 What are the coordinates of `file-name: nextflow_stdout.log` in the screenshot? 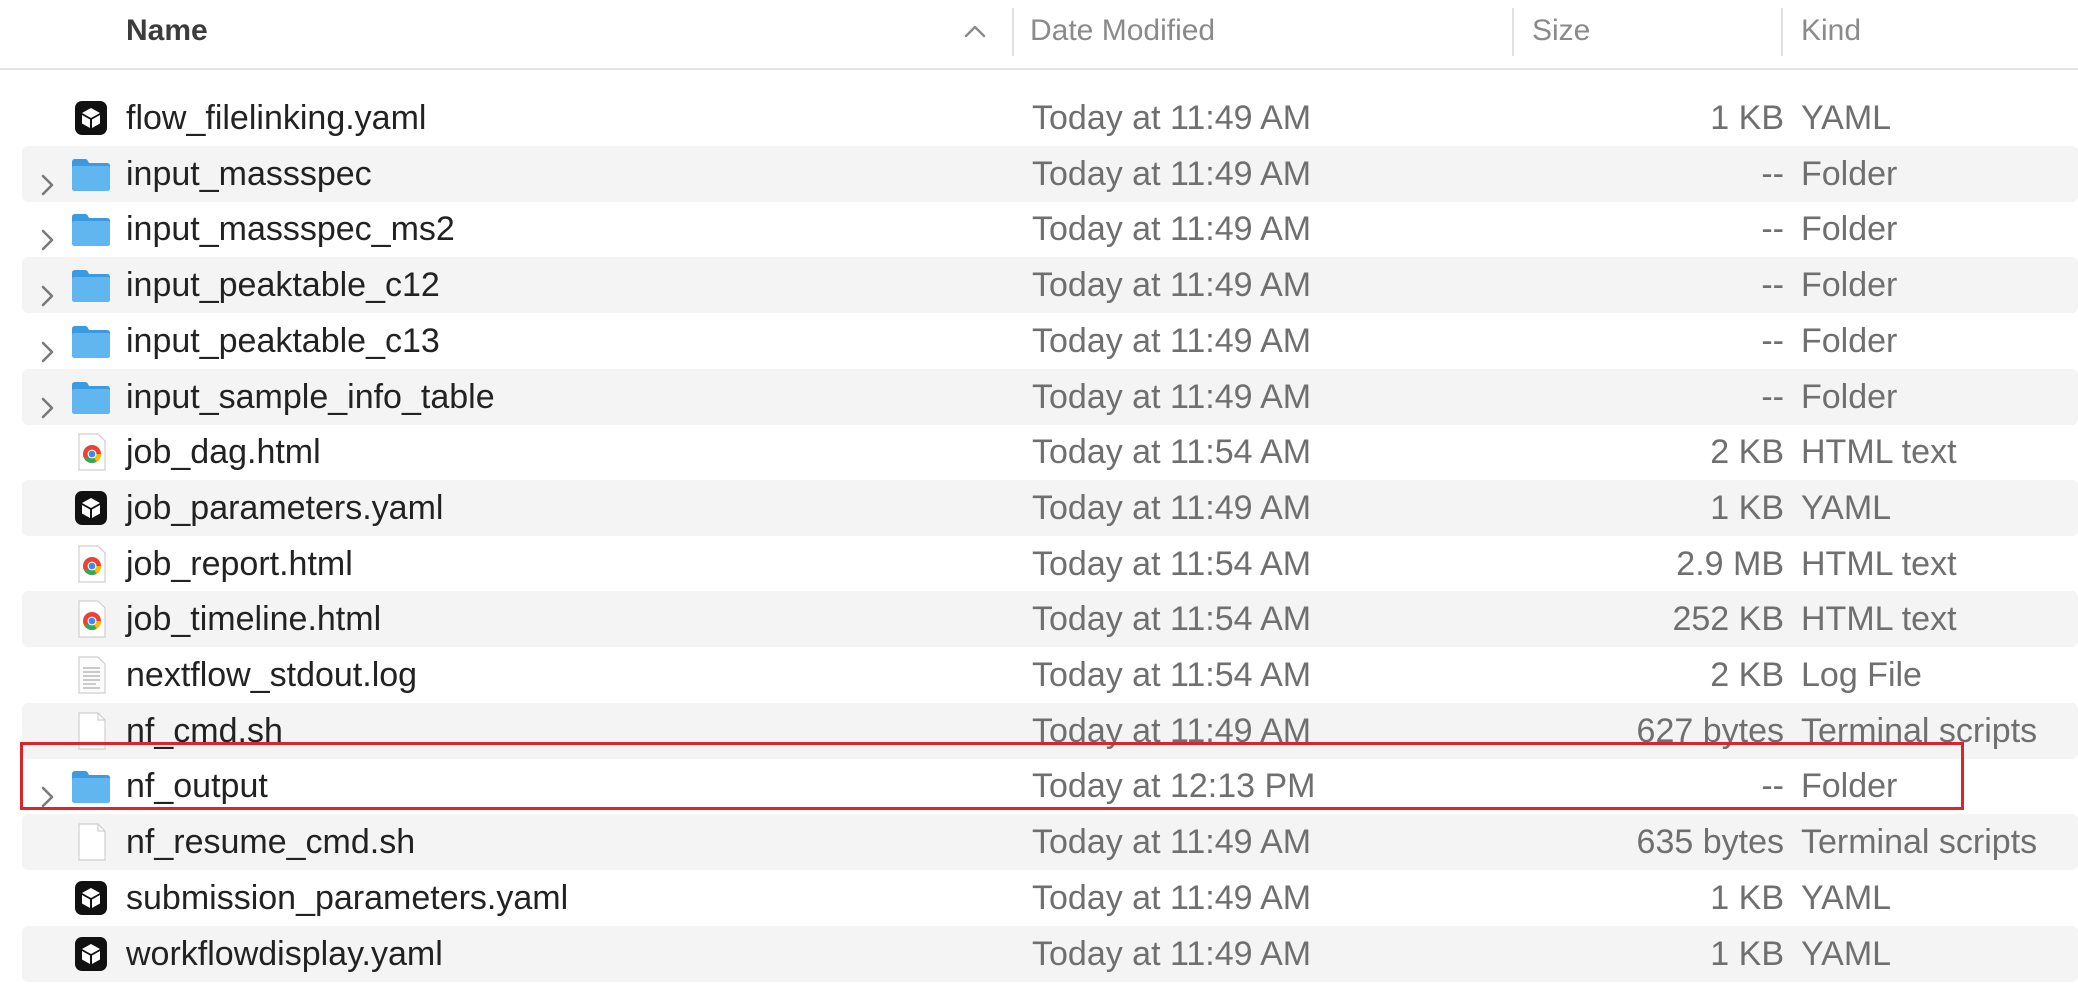 It's located at (272, 675).